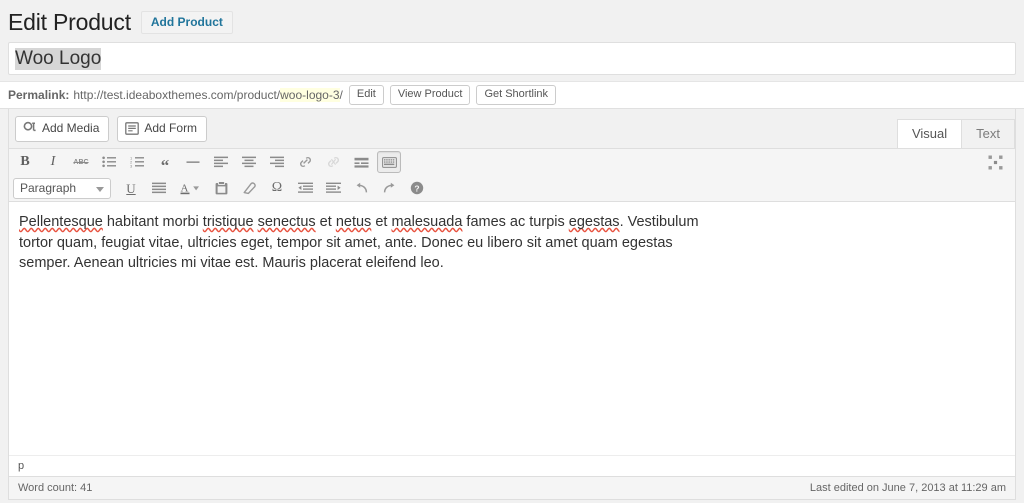 The image size is (1024, 503). I want to click on indent-icon, so click(333, 188).